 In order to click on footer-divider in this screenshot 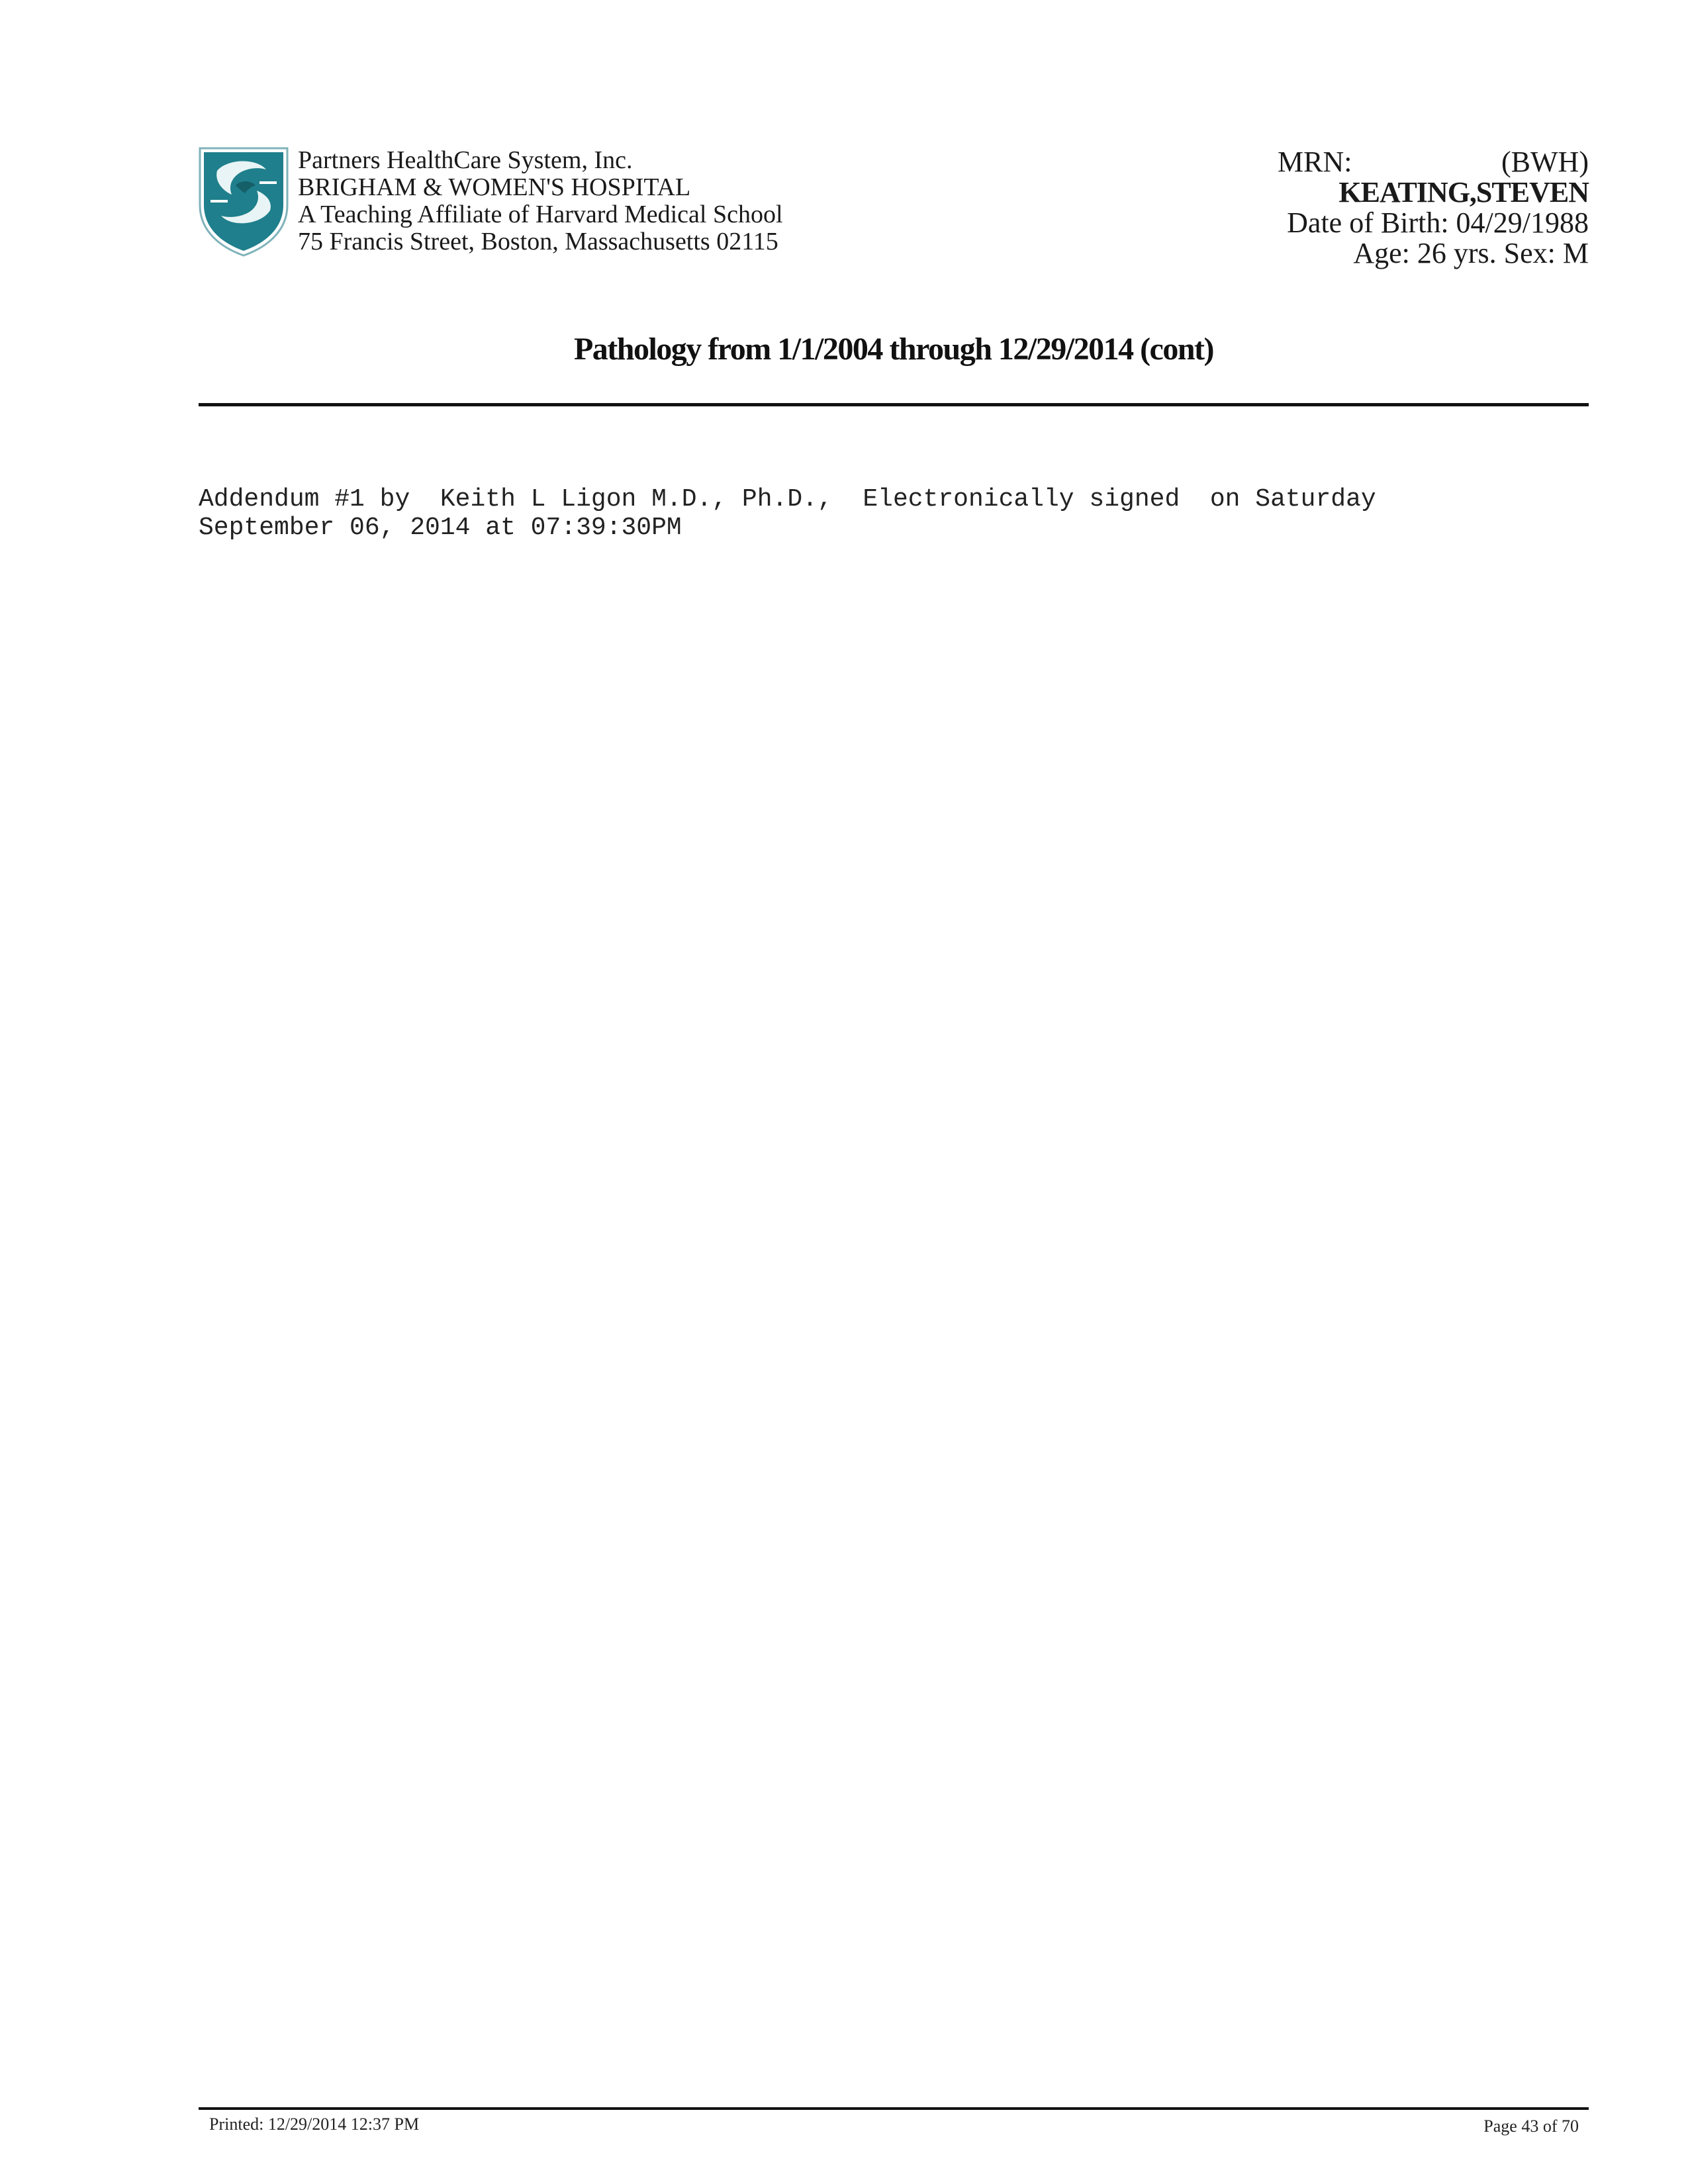, I will do `click(894, 2108)`.